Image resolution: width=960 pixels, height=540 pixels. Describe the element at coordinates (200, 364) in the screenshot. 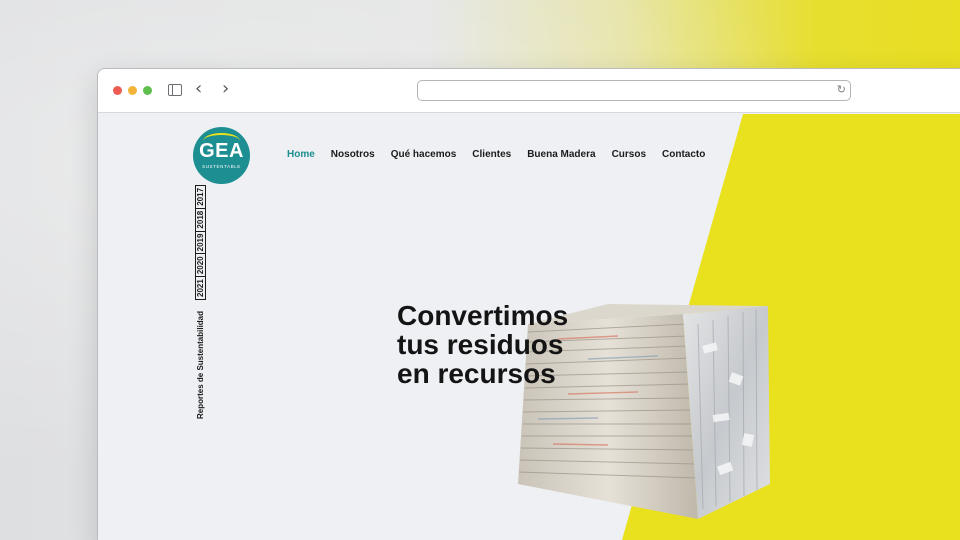

I see `reports-label: Reportes de Sustentabilidad` at that location.